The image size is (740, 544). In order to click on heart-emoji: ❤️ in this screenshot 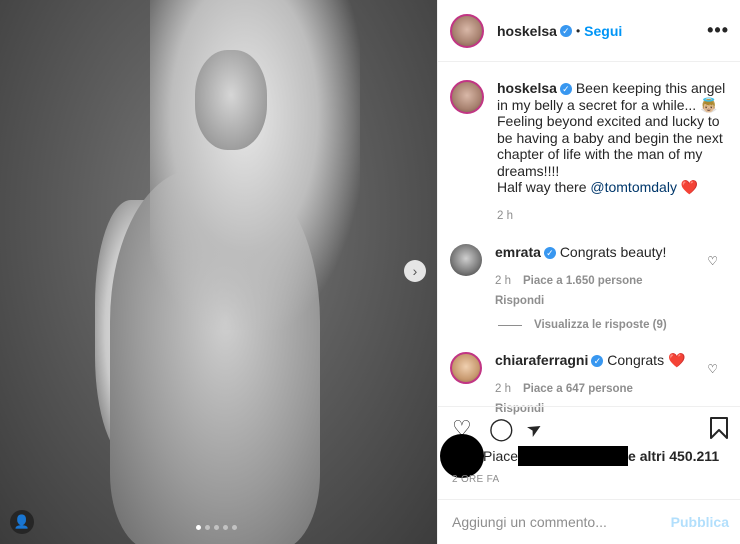, I will do `click(689, 187)`.